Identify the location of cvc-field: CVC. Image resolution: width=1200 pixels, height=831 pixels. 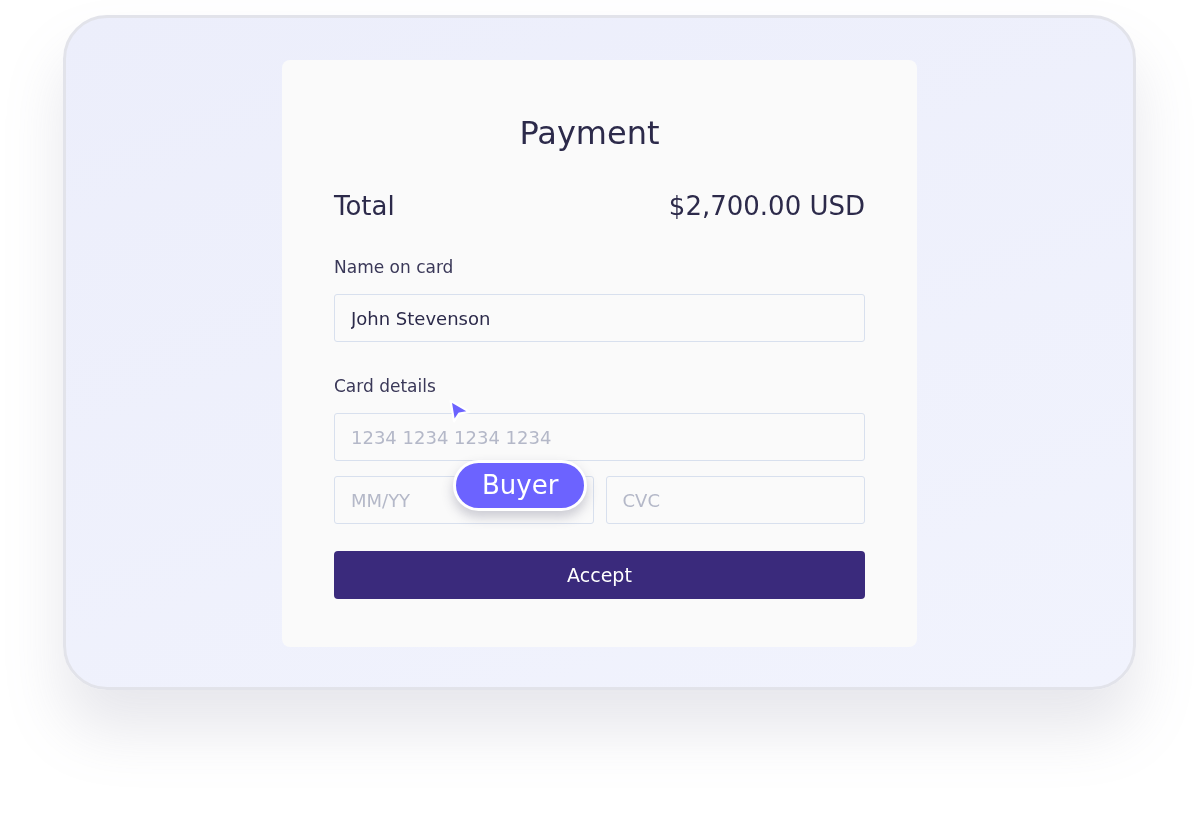
(735, 500).